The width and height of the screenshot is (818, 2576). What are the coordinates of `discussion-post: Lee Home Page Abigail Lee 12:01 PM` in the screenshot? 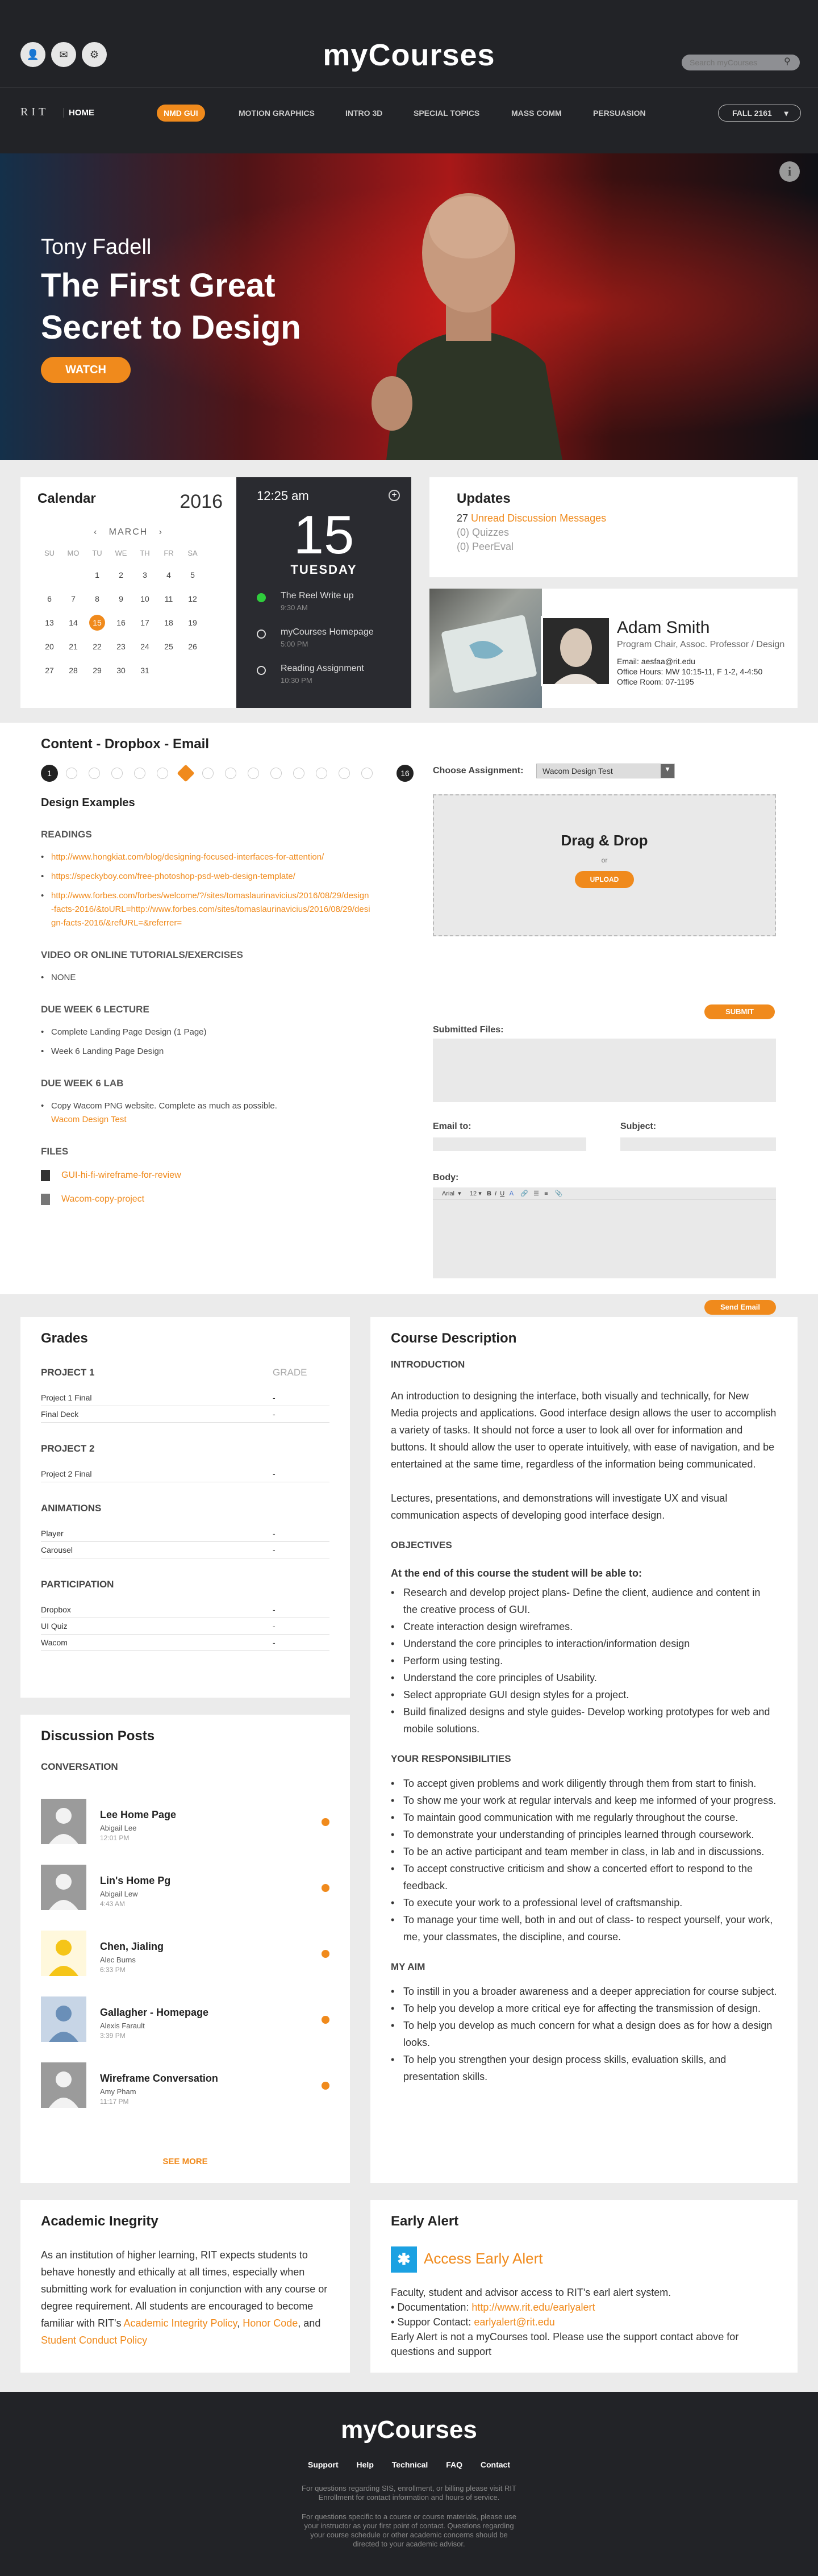 It's located at (185, 1822).